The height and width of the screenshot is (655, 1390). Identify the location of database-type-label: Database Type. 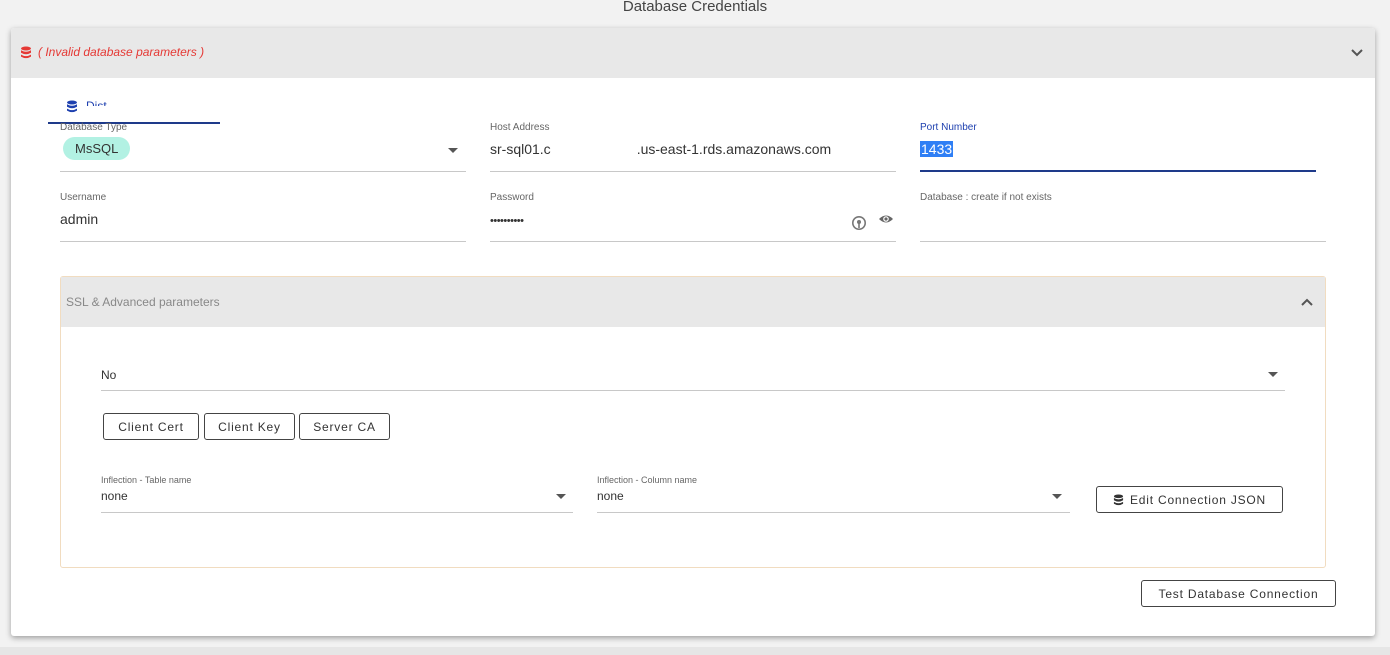
(94, 127).